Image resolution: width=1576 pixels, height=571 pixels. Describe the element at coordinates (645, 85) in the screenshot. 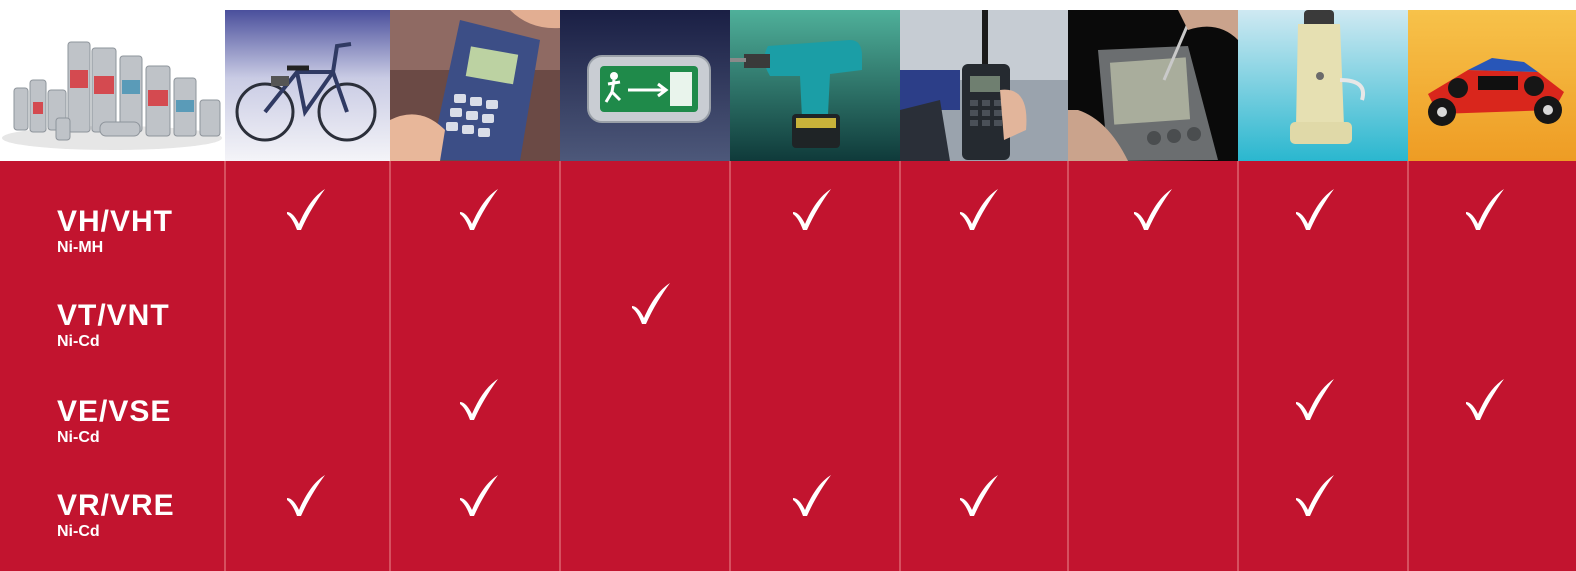

I see `exit-sign-image` at that location.